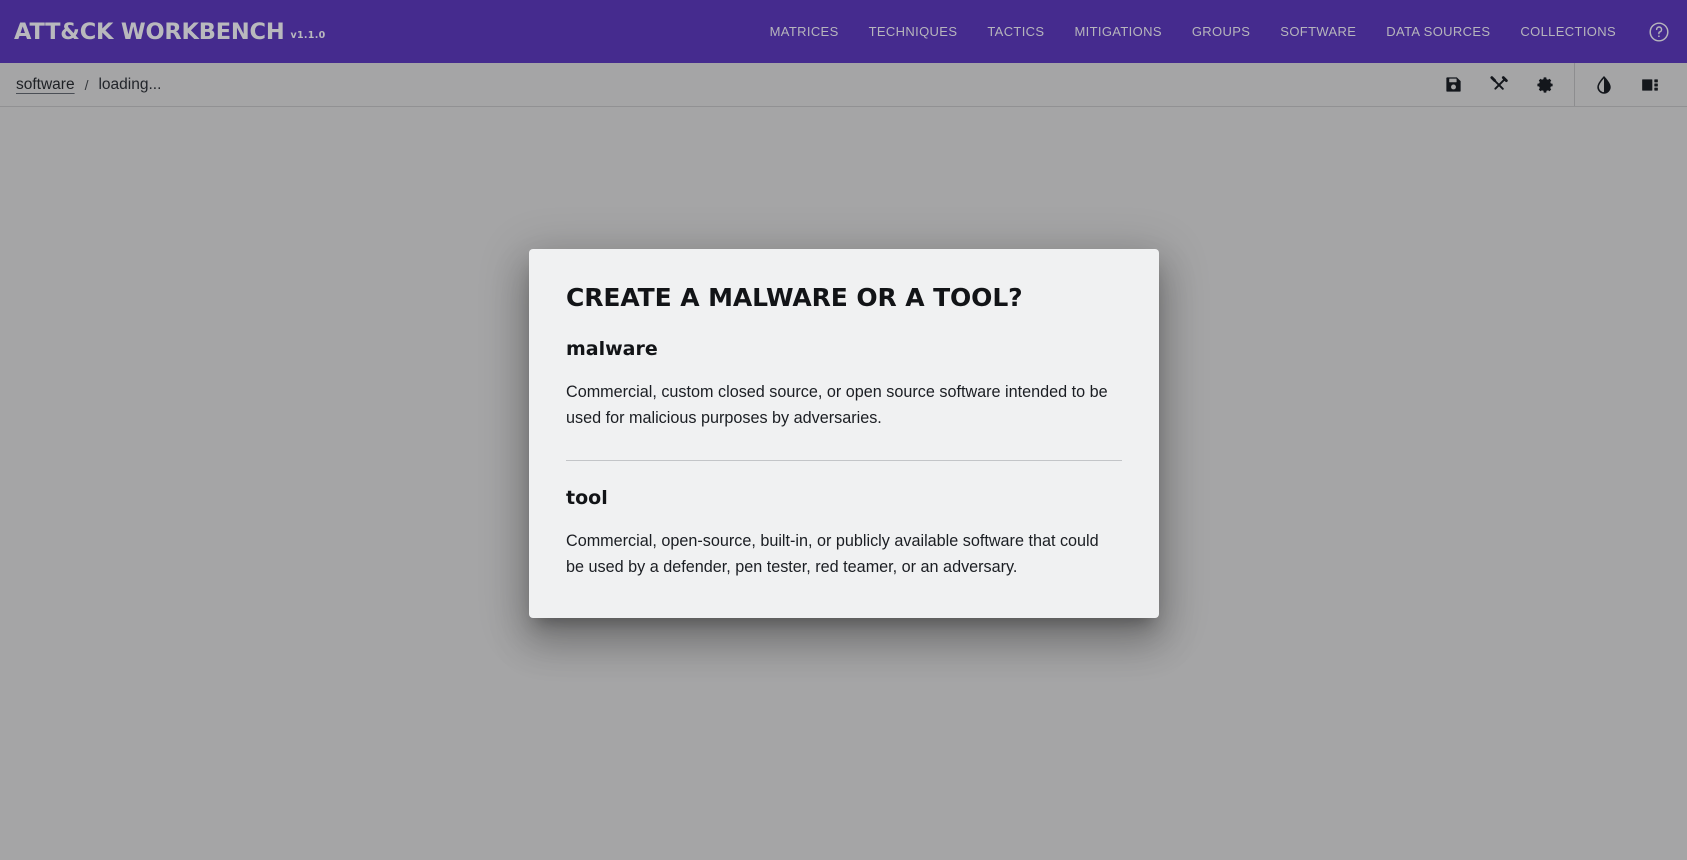 The height and width of the screenshot is (860, 1687). What do you see at coordinates (1117, 31) in the screenshot?
I see `nav-item-mitigations: MITIGATIONS` at bounding box center [1117, 31].